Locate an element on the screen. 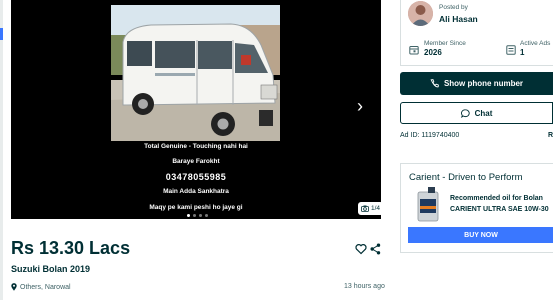 The width and height of the screenshot is (553, 300). active-ads-label: Active Ads is located at coordinates (535, 43).